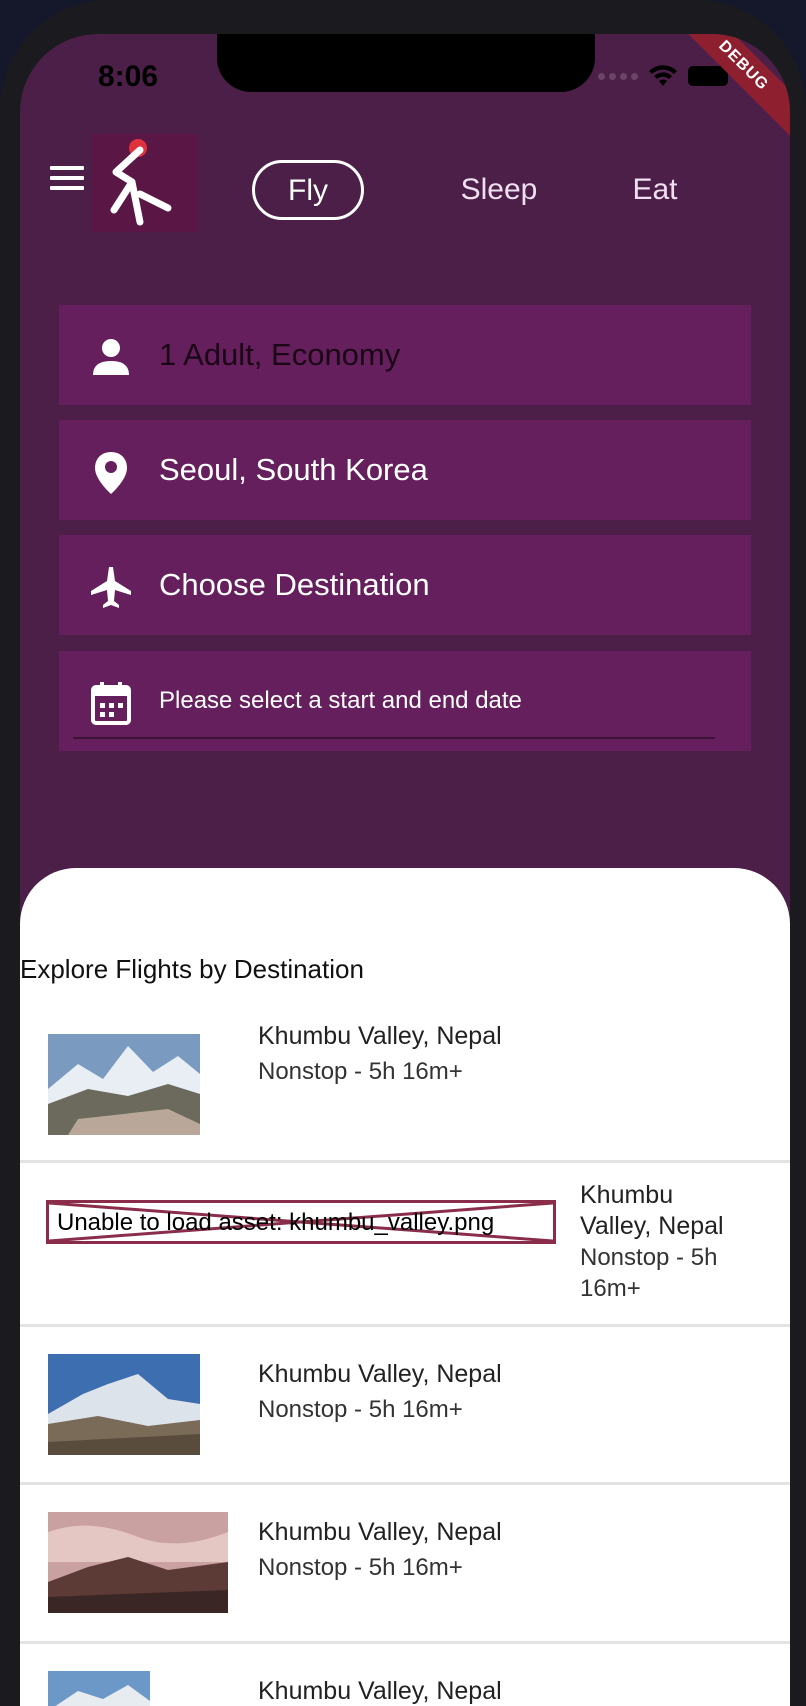 The width and height of the screenshot is (806, 1706). I want to click on top-bar: Fly Sleep Eat, so click(405, 179).